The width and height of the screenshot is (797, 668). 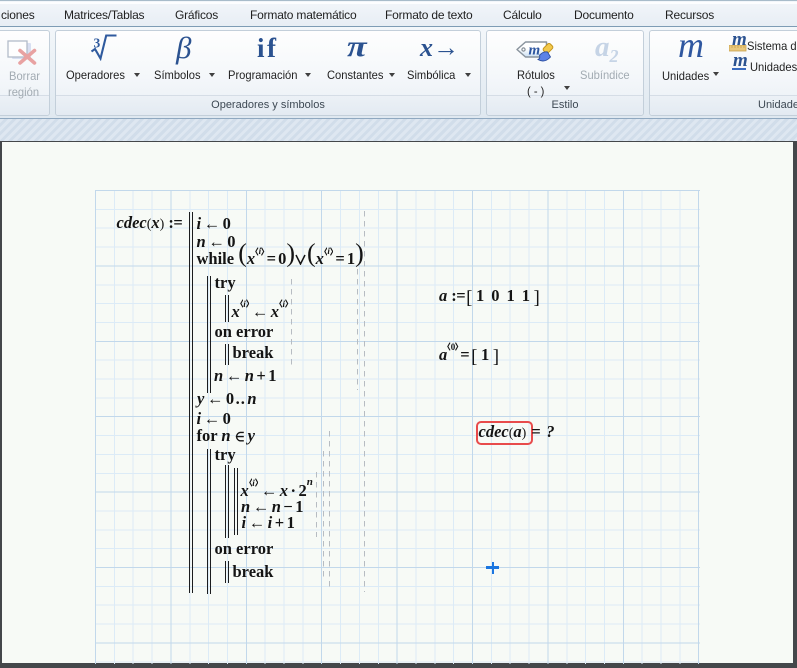 I want to click on svg-text: 3, so click(x=97, y=43).